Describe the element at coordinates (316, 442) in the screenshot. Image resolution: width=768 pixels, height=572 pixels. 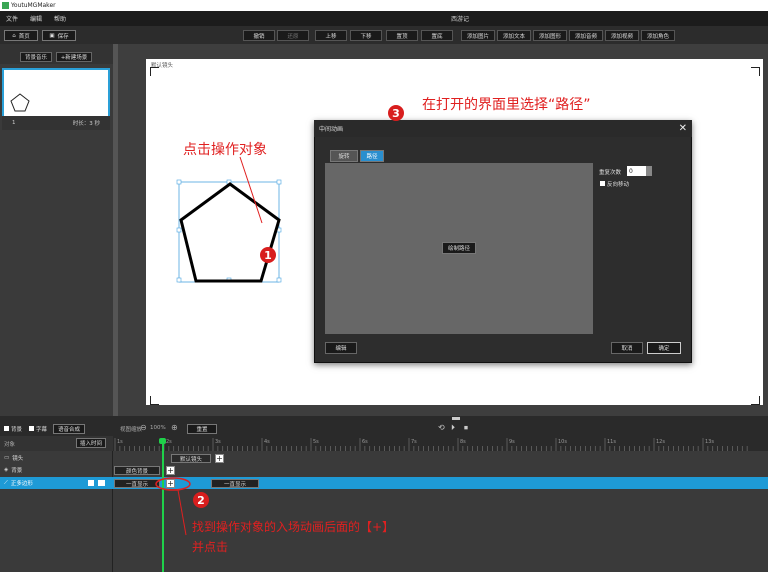
I see `ruler-tick-label: 5s` at that location.